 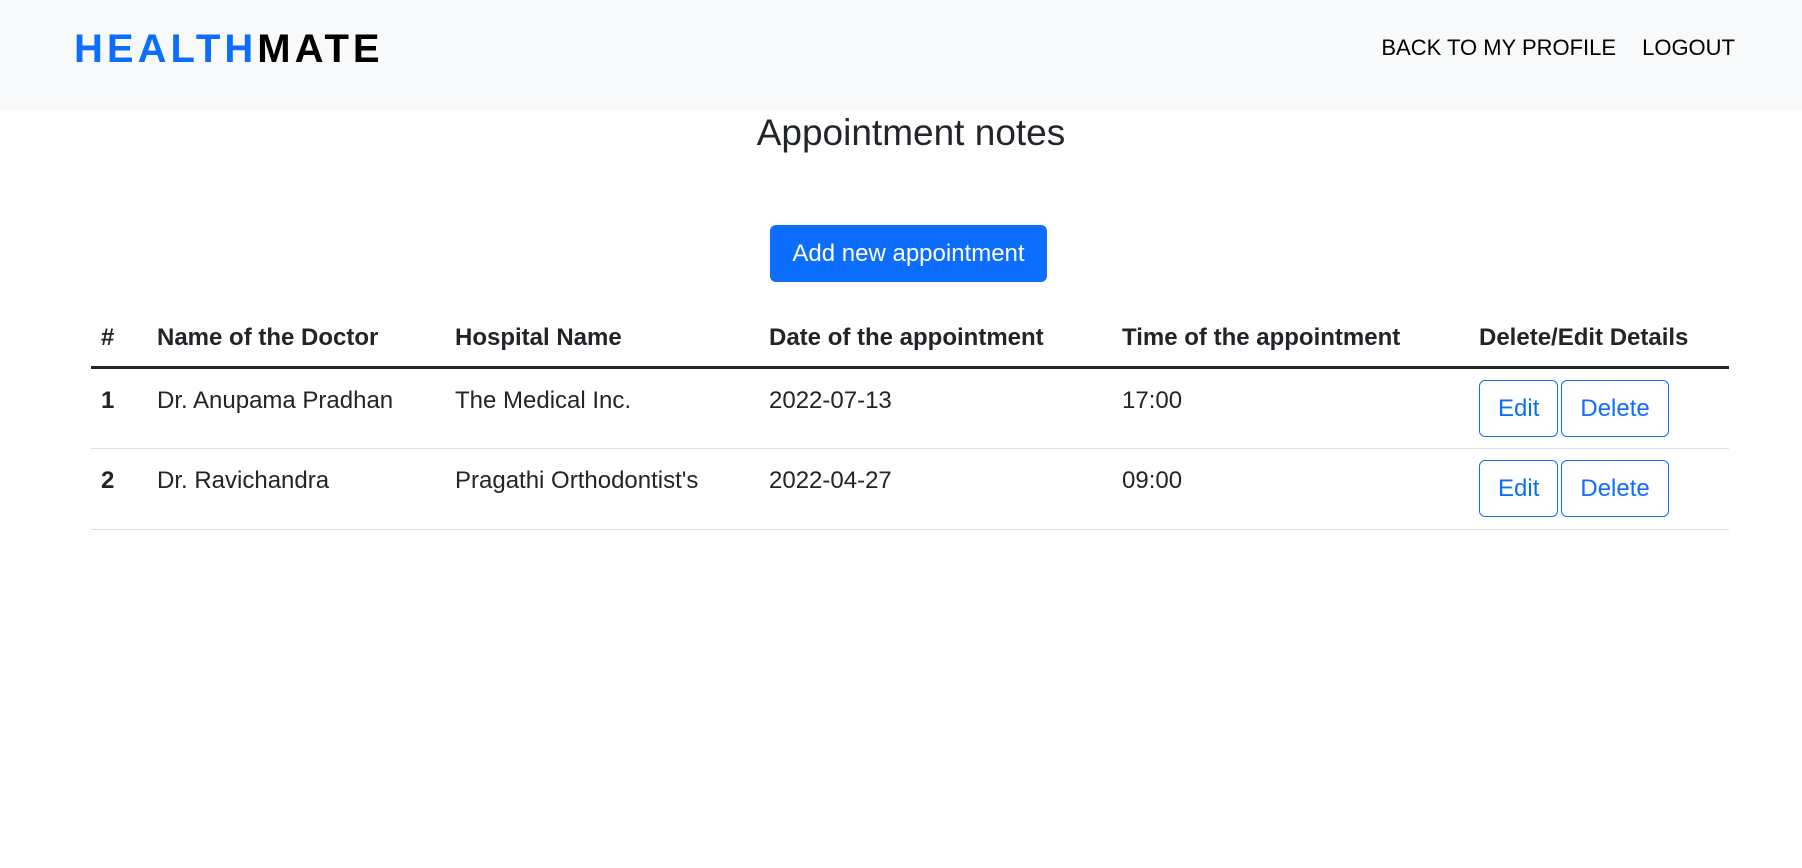 What do you see at coordinates (1498, 48) in the screenshot?
I see `back-to-profile-link: BACK TO MY PROFILE` at bounding box center [1498, 48].